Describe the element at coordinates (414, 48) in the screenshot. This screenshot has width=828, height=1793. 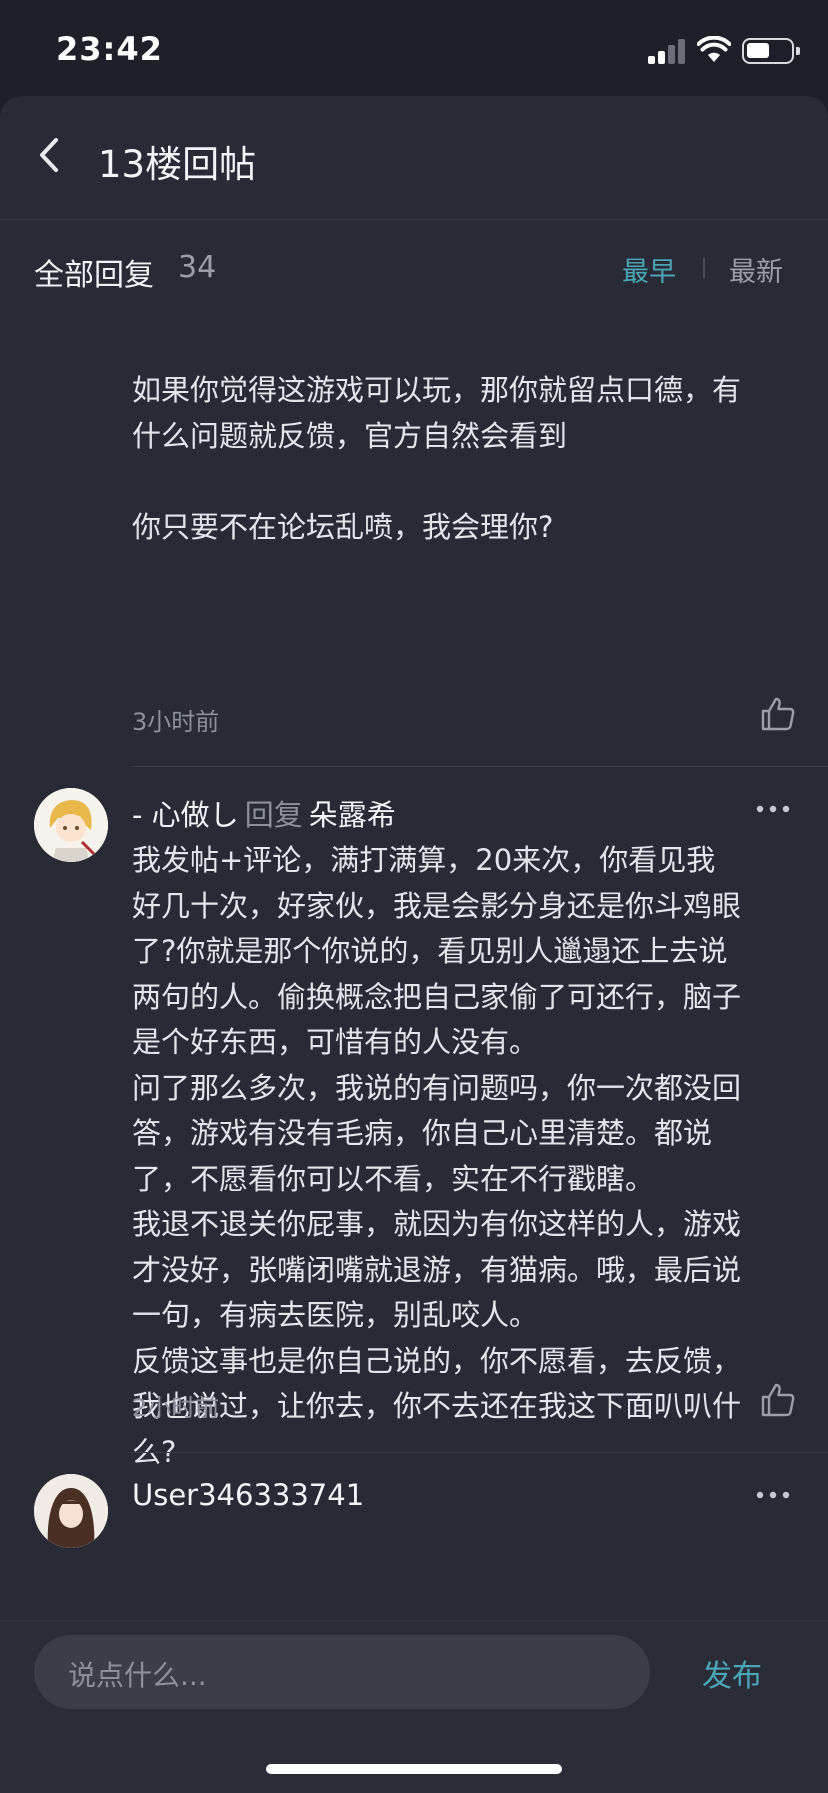
I see `status-bar: 23:42` at that location.